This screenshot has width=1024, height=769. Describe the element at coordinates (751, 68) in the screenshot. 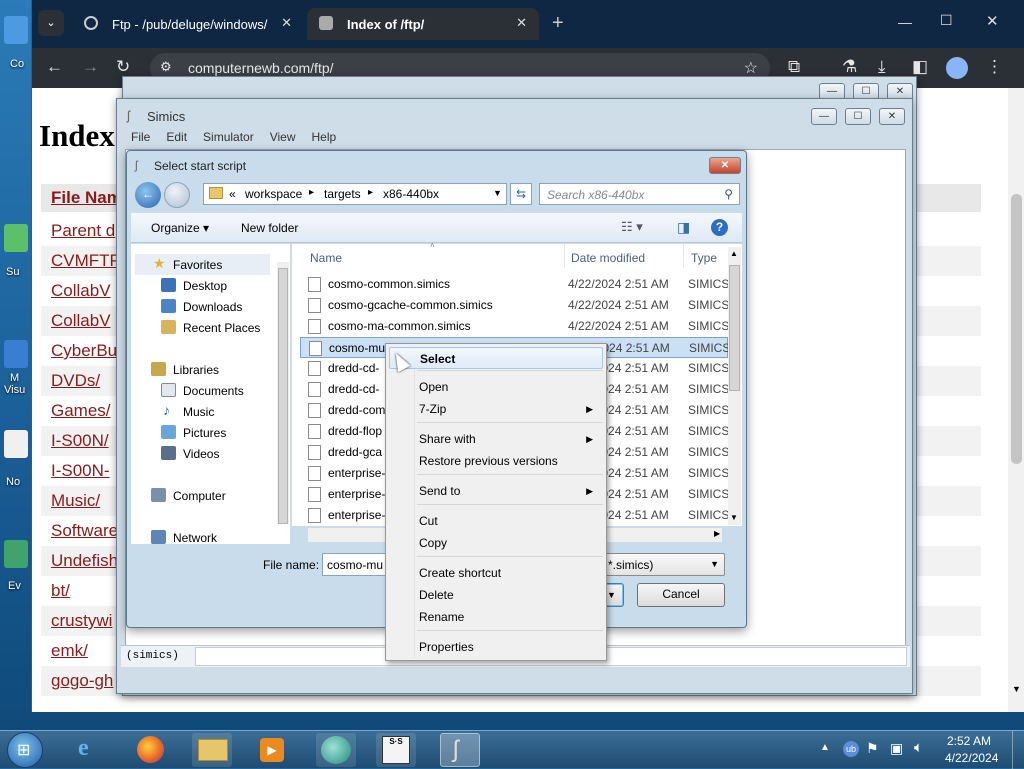

I see `bookmark-star-icon: ☆` at that location.